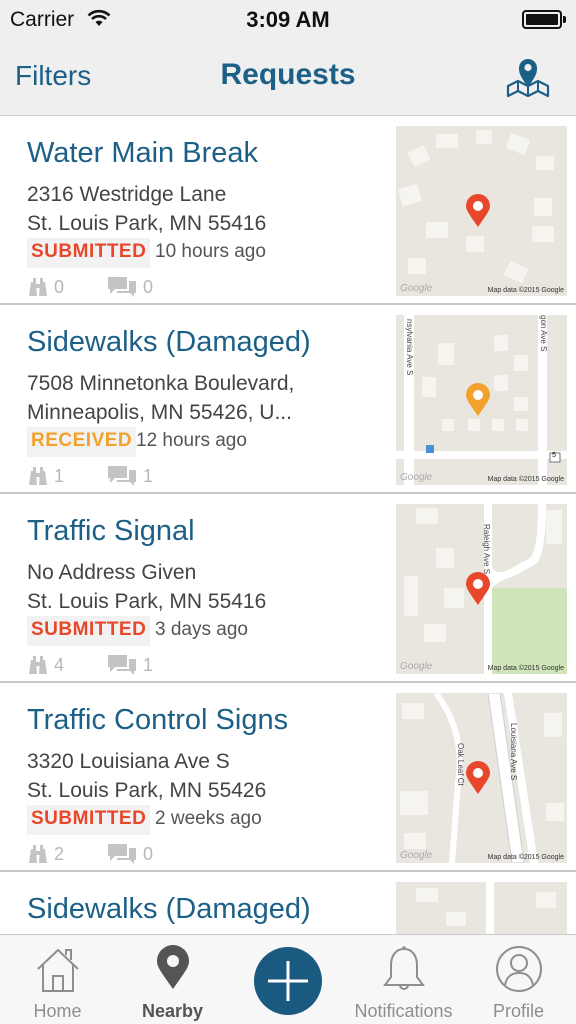 The width and height of the screenshot is (576, 1024). I want to click on request-time: 10 hours ago, so click(210, 251).